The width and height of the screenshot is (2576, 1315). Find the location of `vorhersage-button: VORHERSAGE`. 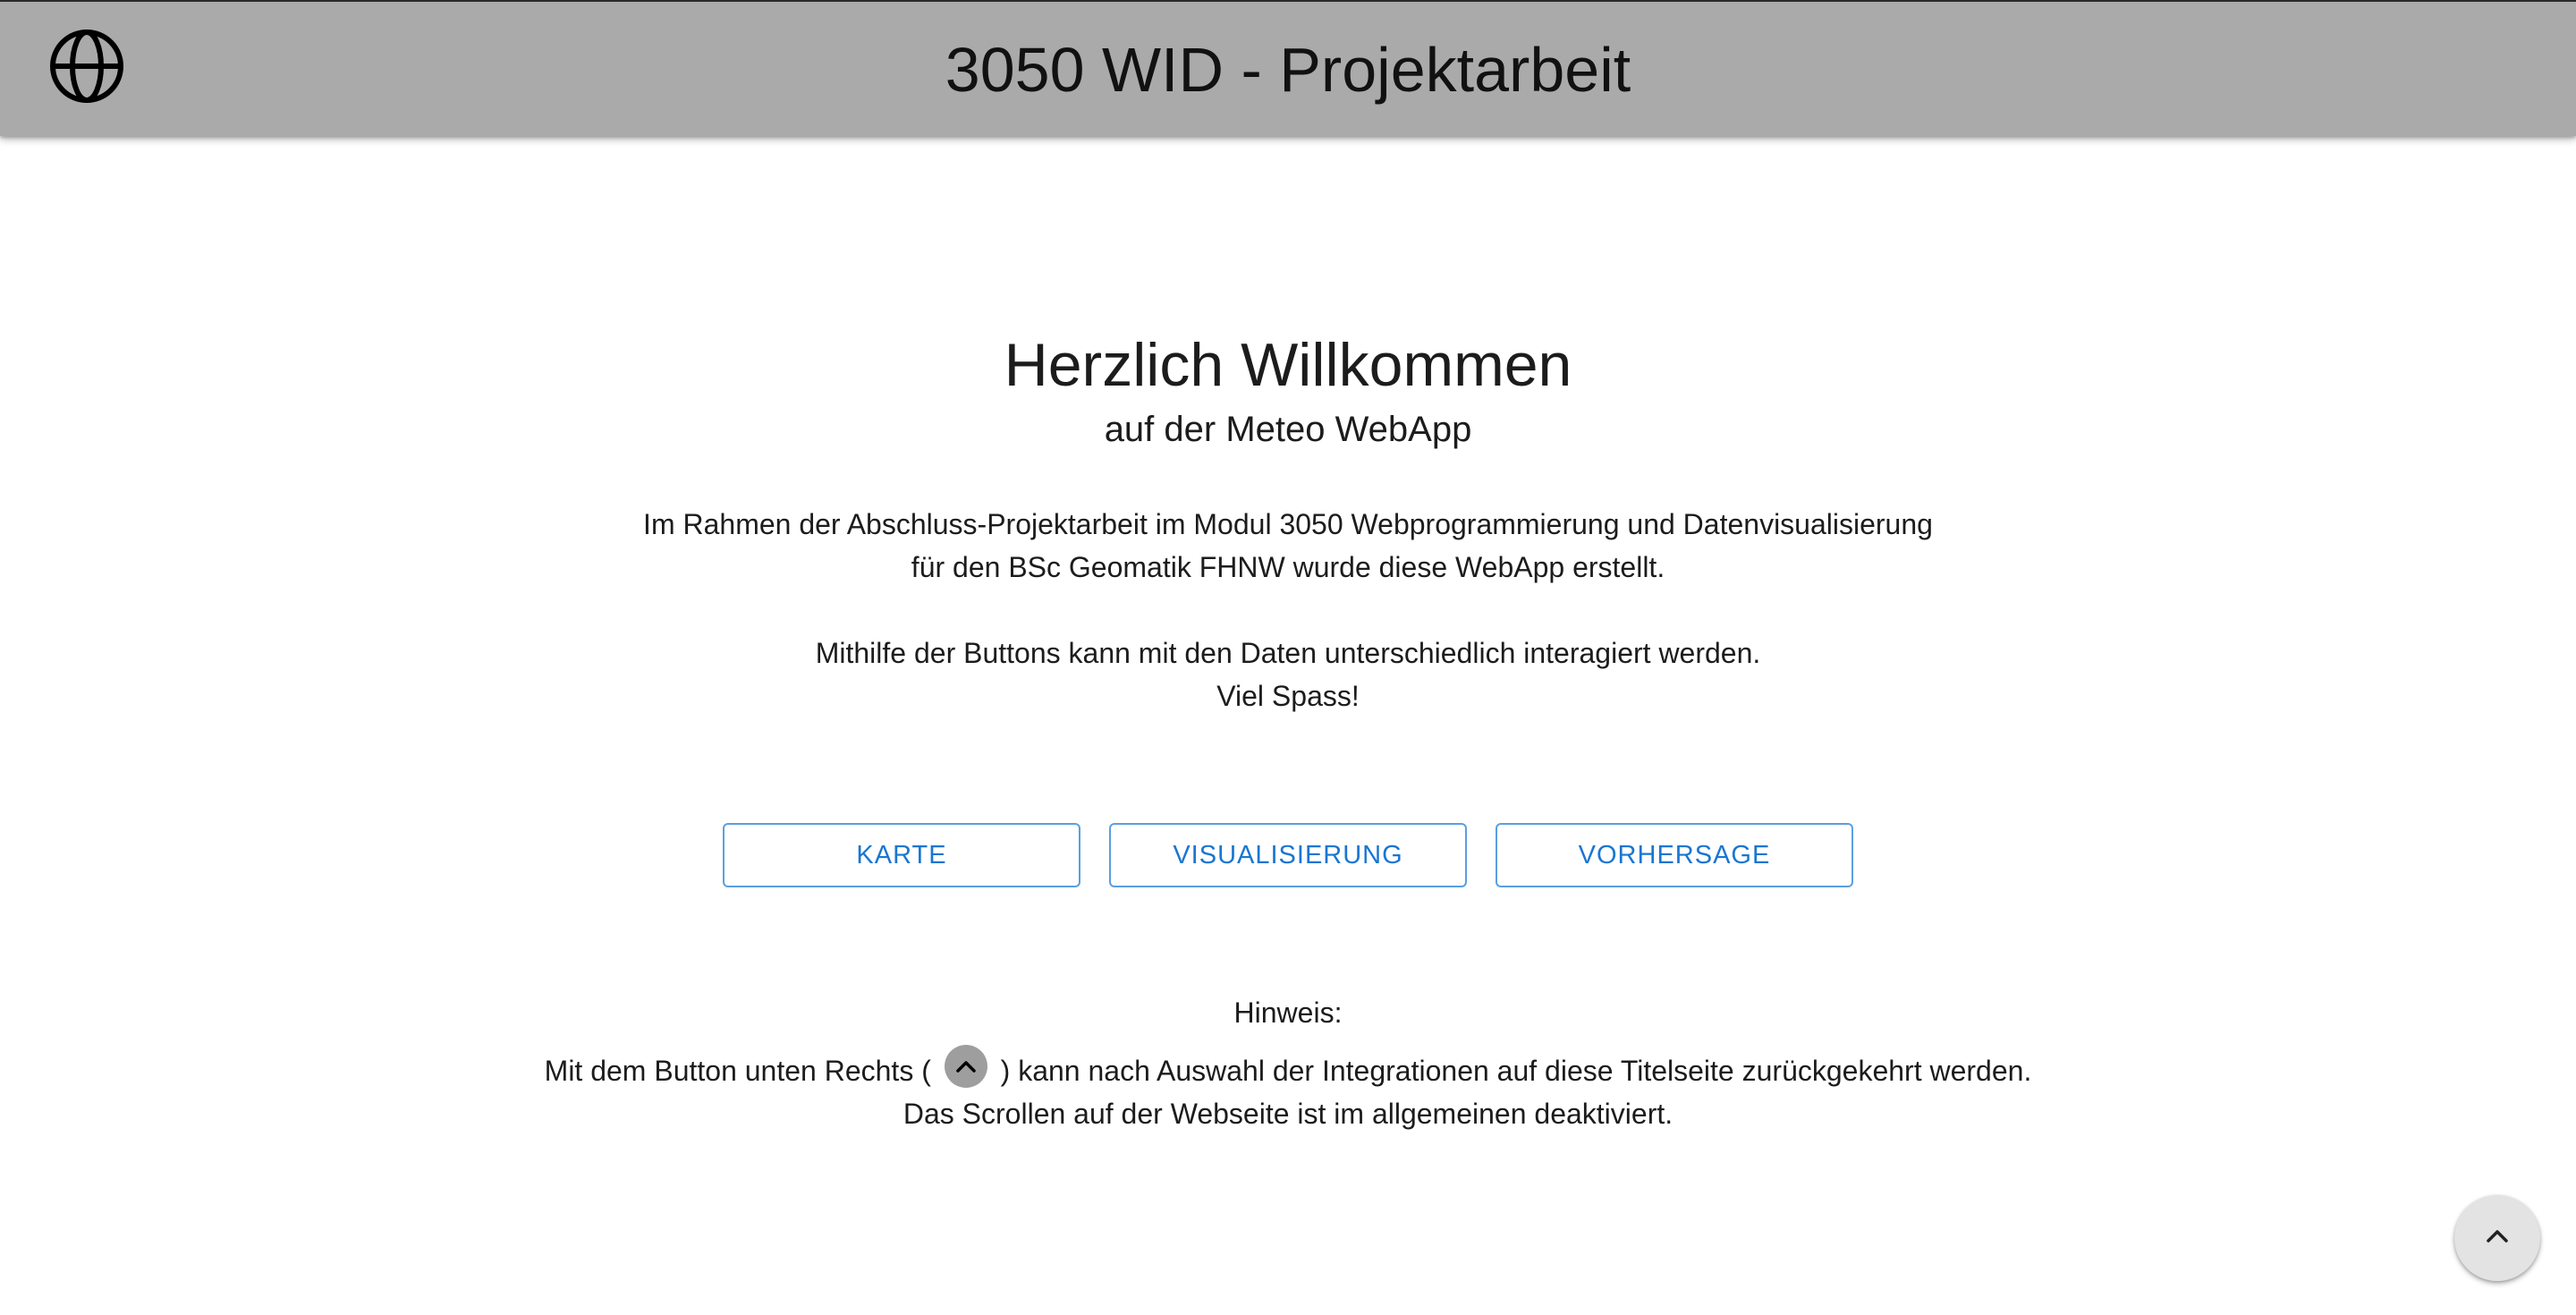

vorhersage-button: VORHERSAGE is located at coordinates (1674, 855).